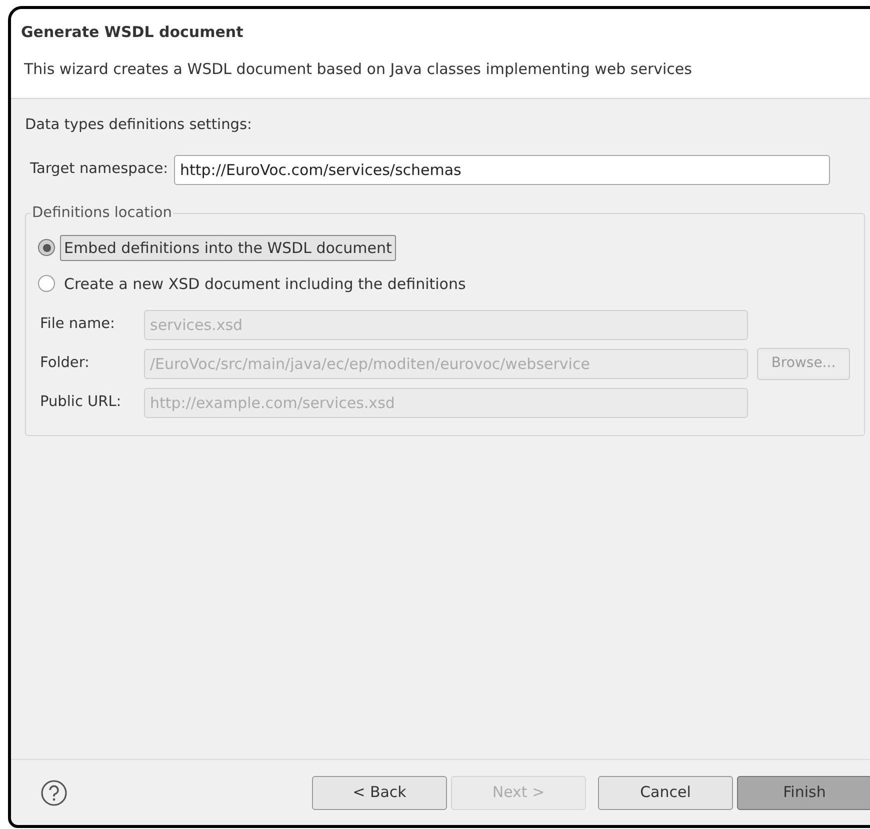 This screenshot has width=870, height=829. I want to click on field-label: Target namespace:, so click(99, 169).